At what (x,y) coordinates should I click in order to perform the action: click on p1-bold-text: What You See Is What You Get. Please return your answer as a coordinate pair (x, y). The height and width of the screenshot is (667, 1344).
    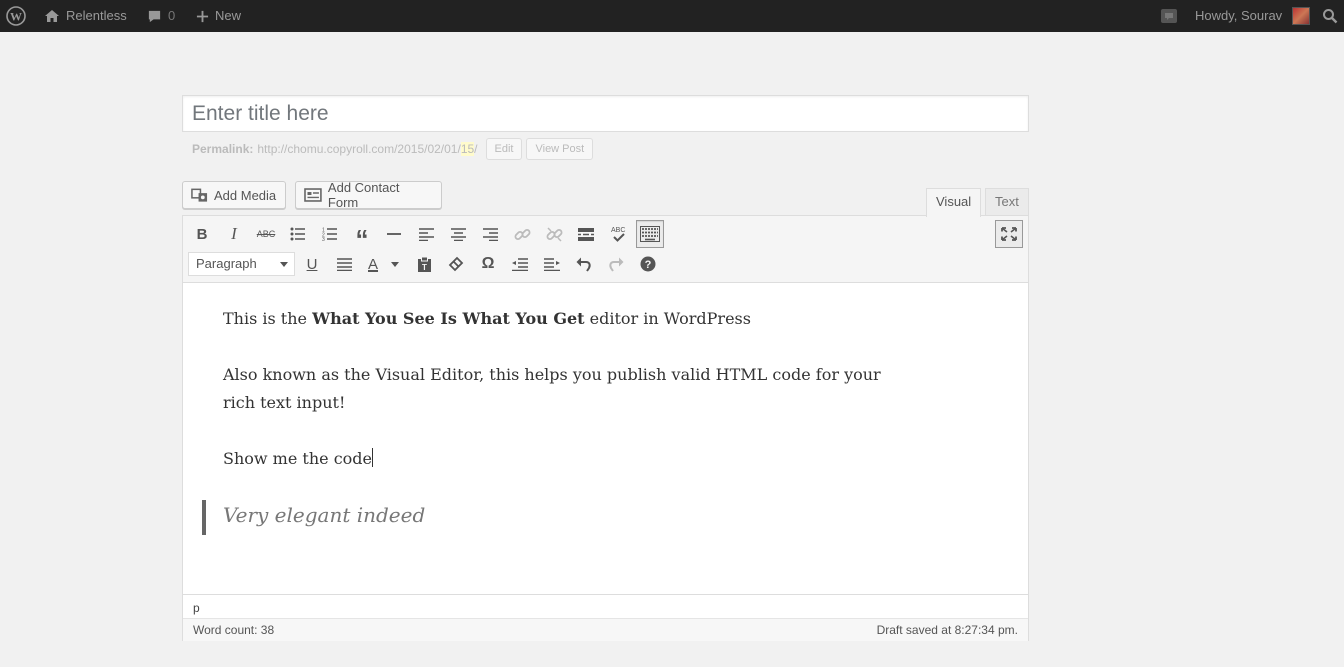
    Looking at the image, I should click on (448, 318).